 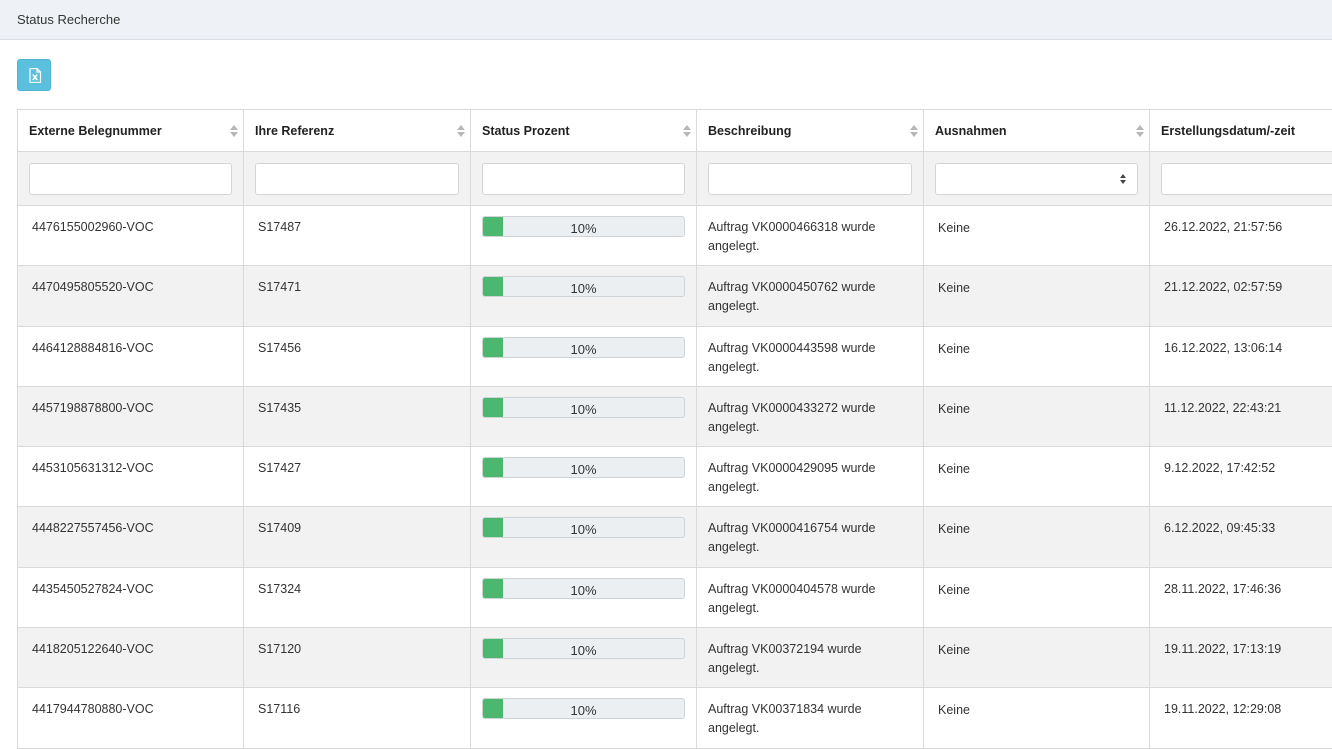 What do you see at coordinates (1036, 130) in the screenshot?
I see `column-header-ausnahmen: Ausnahmen` at bounding box center [1036, 130].